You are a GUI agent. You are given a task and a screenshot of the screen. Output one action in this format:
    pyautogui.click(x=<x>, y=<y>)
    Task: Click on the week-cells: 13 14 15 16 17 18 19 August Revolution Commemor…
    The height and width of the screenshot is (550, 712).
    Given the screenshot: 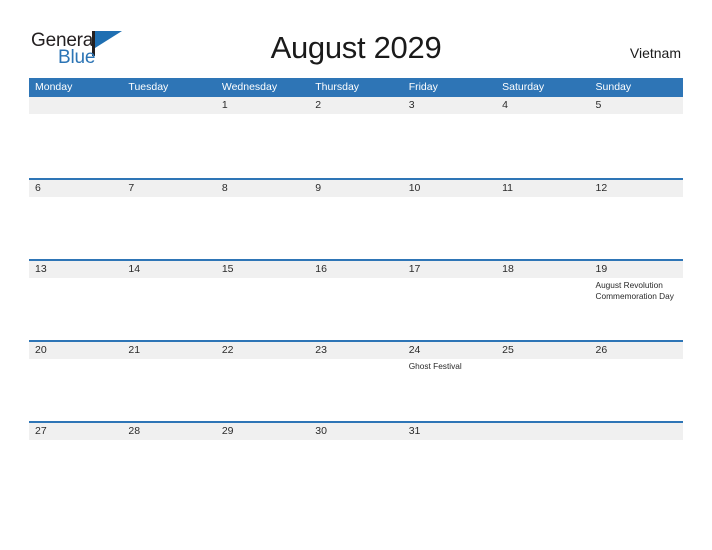 What is the action you would take?
    pyautogui.click(x=356, y=300)
    